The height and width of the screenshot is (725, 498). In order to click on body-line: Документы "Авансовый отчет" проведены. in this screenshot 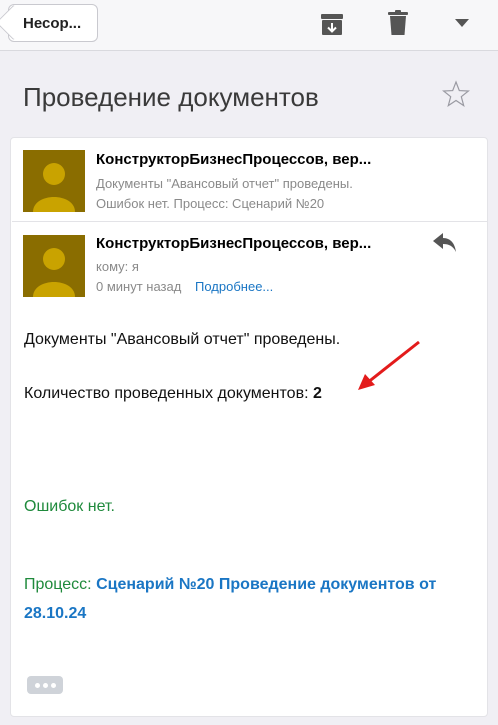, I will do `click(182, 339)`.